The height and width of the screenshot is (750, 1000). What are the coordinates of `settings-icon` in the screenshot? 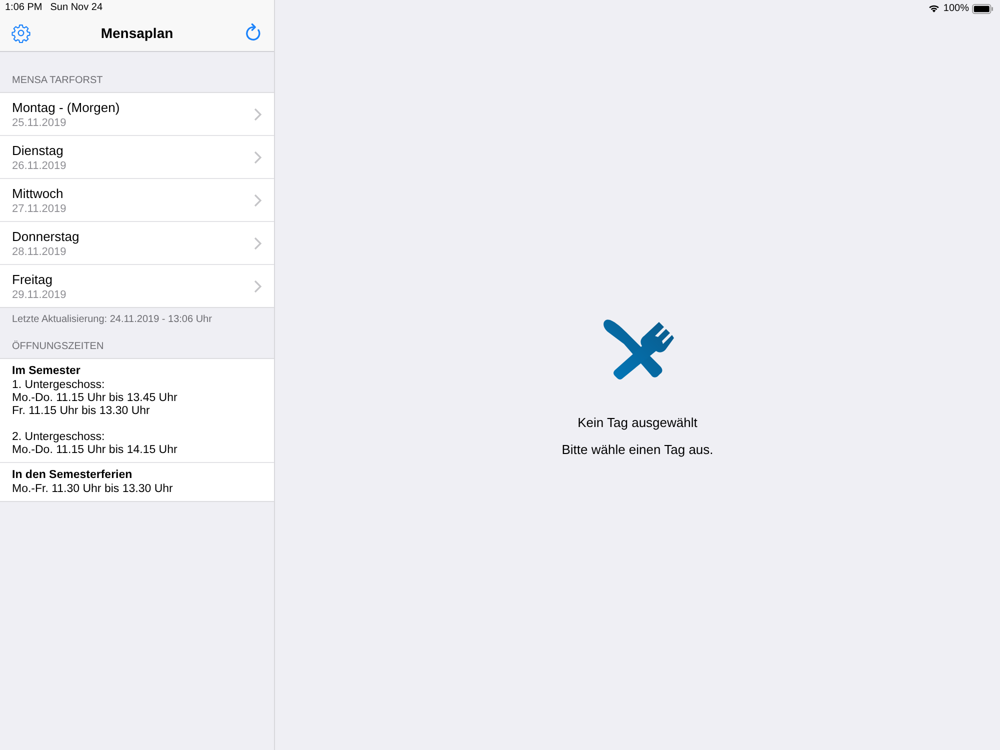 It's located at (21, 33).